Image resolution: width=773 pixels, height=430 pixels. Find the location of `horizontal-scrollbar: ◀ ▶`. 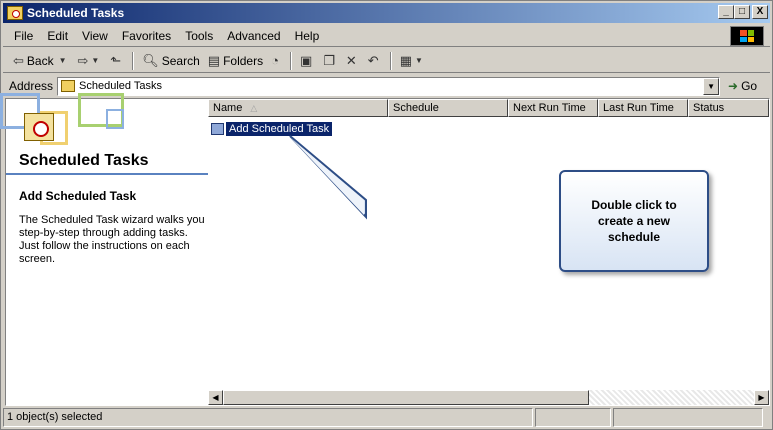

horizontal-scrollbar: ◀ ▶ is located at coordinates (488, 397).